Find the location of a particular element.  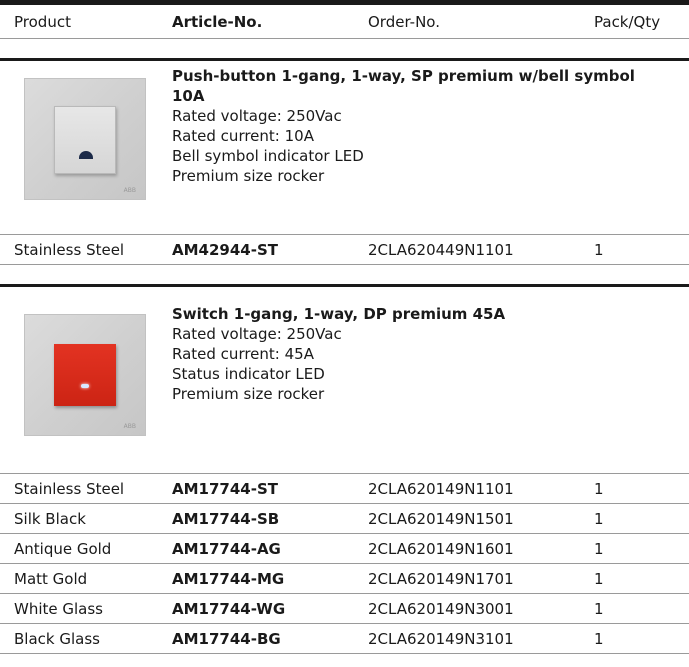

red-rocker-panel is located at coordinates (85, 375).